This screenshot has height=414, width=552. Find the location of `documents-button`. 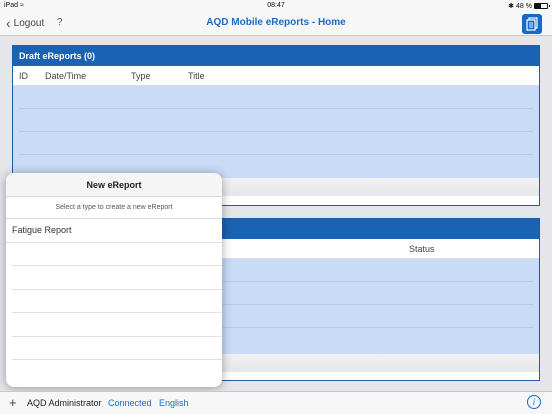

documents-button is located at coordinates (532, 24).